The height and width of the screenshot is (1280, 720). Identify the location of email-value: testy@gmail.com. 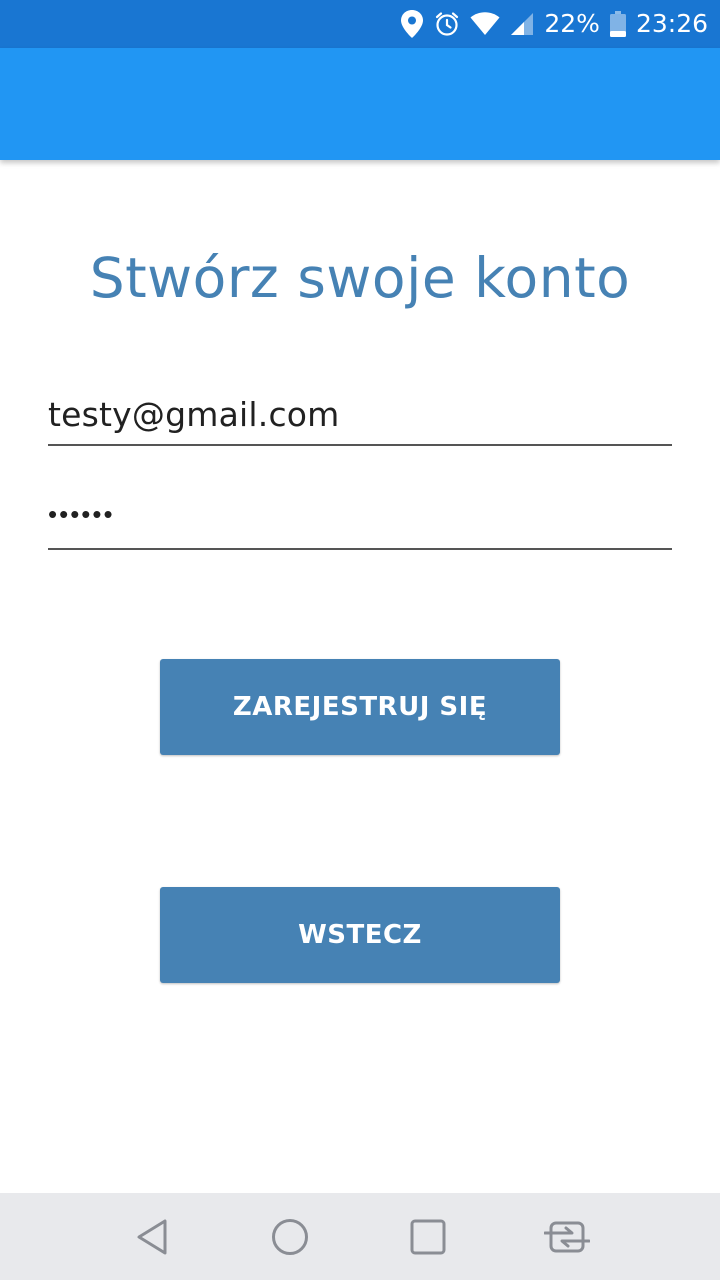
(194, 414).